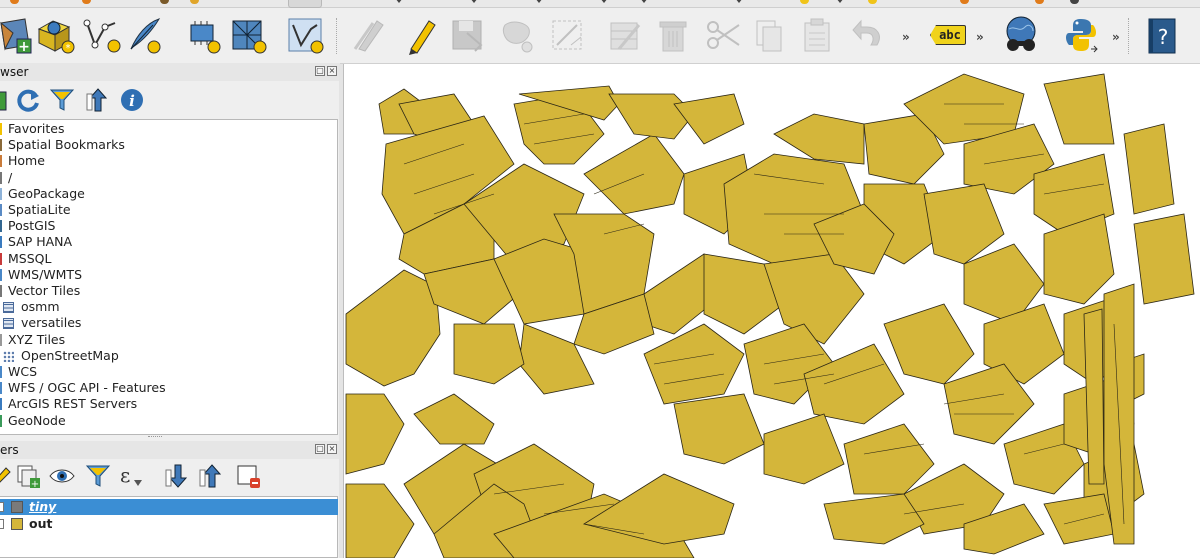 The image size is (1200, 558). What do you see at coordinates (203, 35) in the screenshot?
I see `new-virtual-layer-icon` at bounding box center [203, 35].